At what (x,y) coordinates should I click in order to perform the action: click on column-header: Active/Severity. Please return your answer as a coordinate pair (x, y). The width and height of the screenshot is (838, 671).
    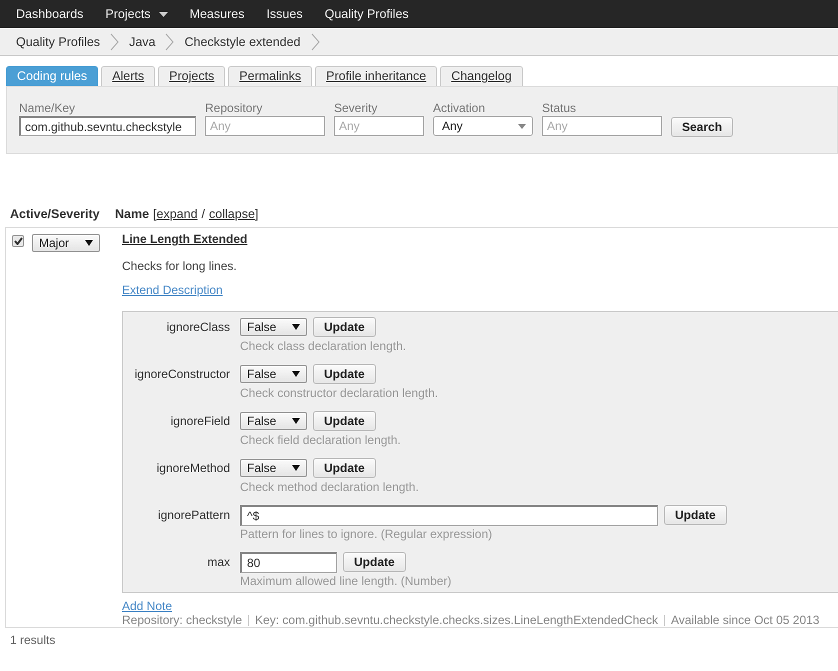
    Looking at the image, I should click on (55, 214).